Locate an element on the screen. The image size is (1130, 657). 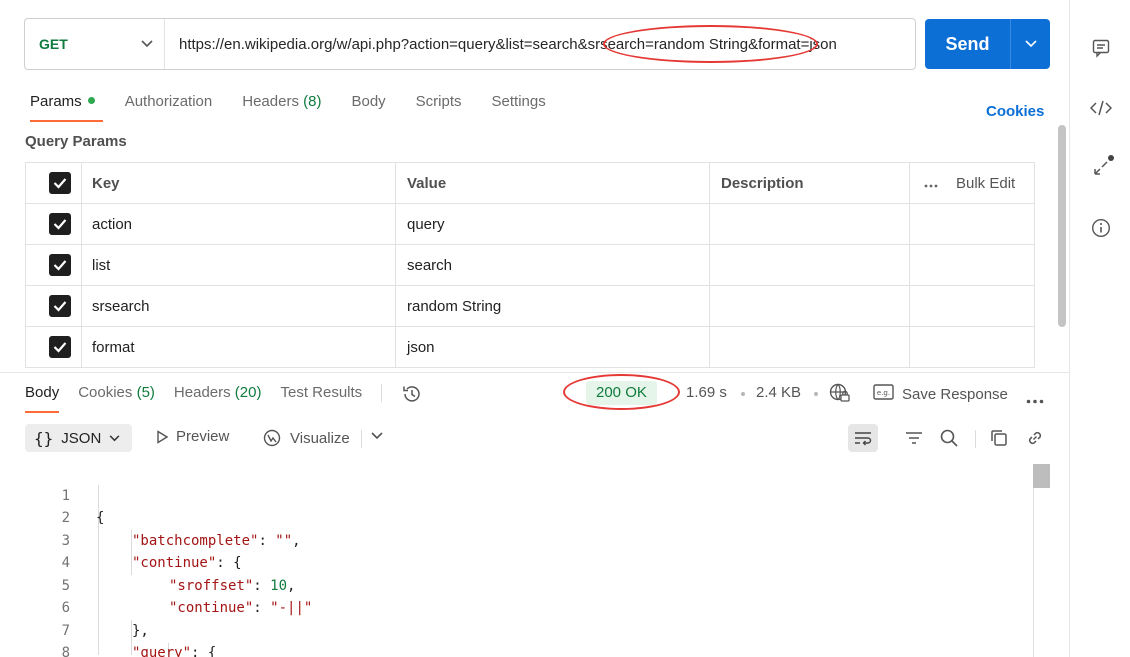
copy-icon is located at coordinates (999, 438).